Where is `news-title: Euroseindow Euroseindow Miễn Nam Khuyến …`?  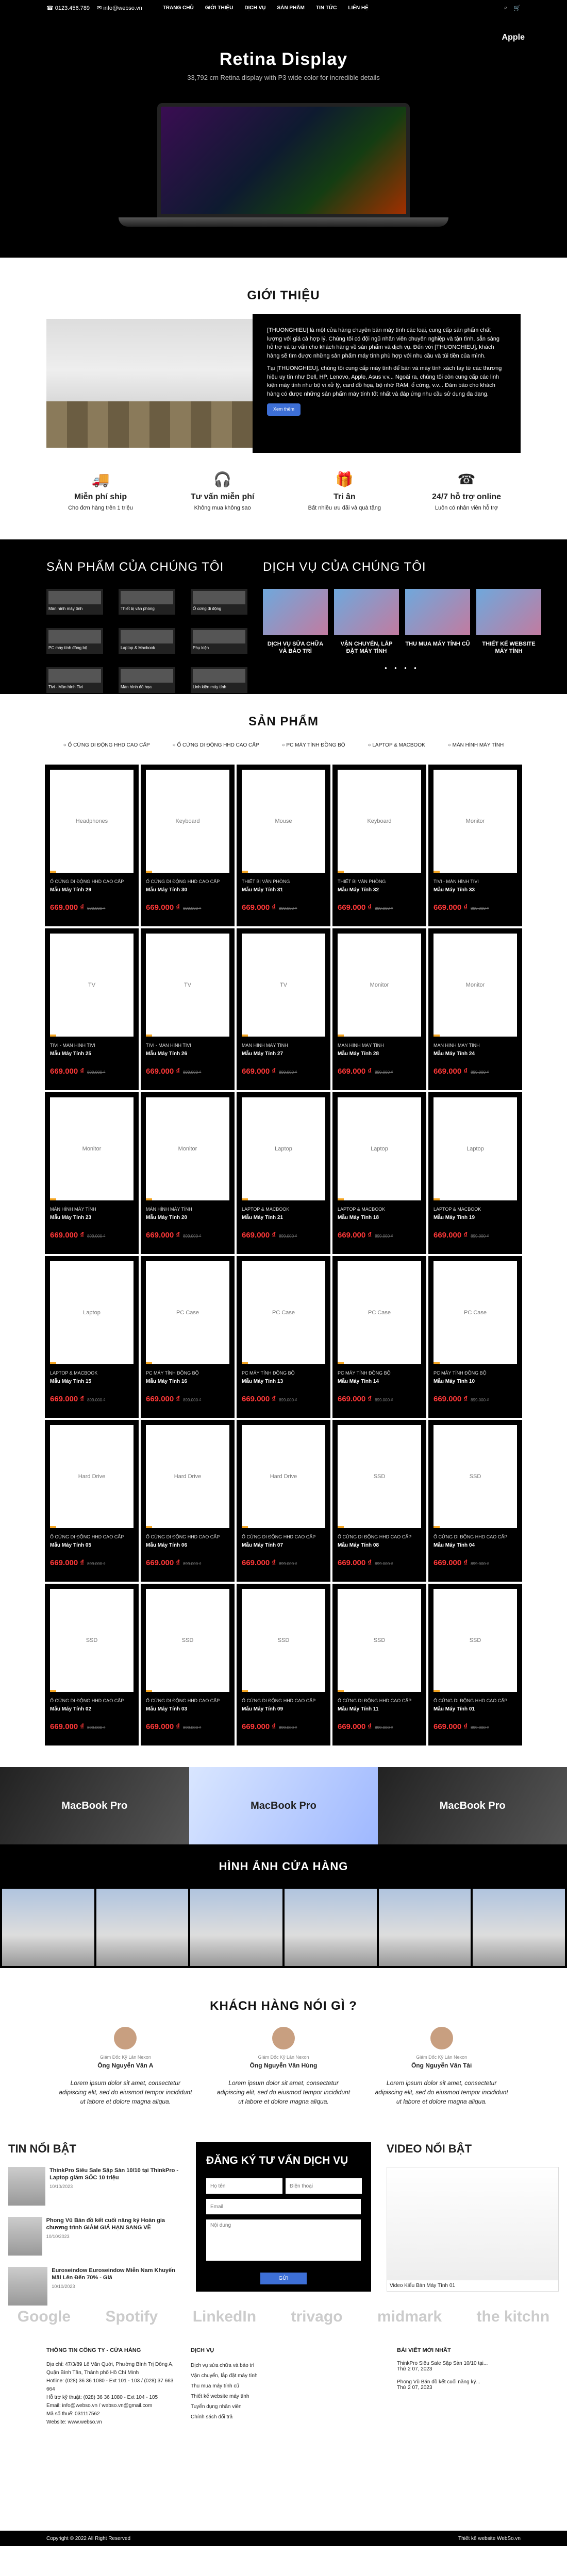
news-title: Euroseindow Euroseindow Miễn Nam Khuyến … is located at coordinates (116, 2274).